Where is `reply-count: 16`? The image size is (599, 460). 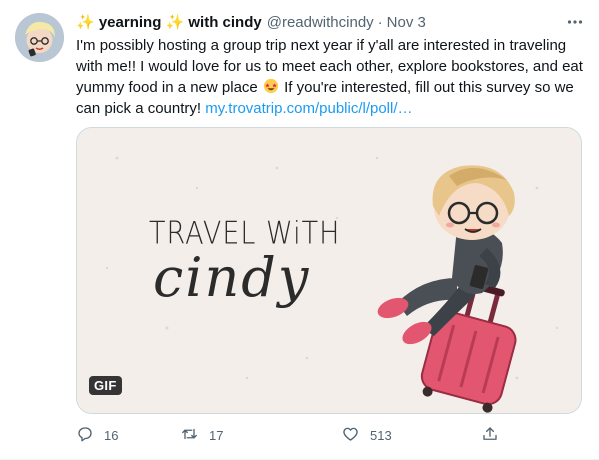
reply-count: 16 is located at coordinates (111, 435).